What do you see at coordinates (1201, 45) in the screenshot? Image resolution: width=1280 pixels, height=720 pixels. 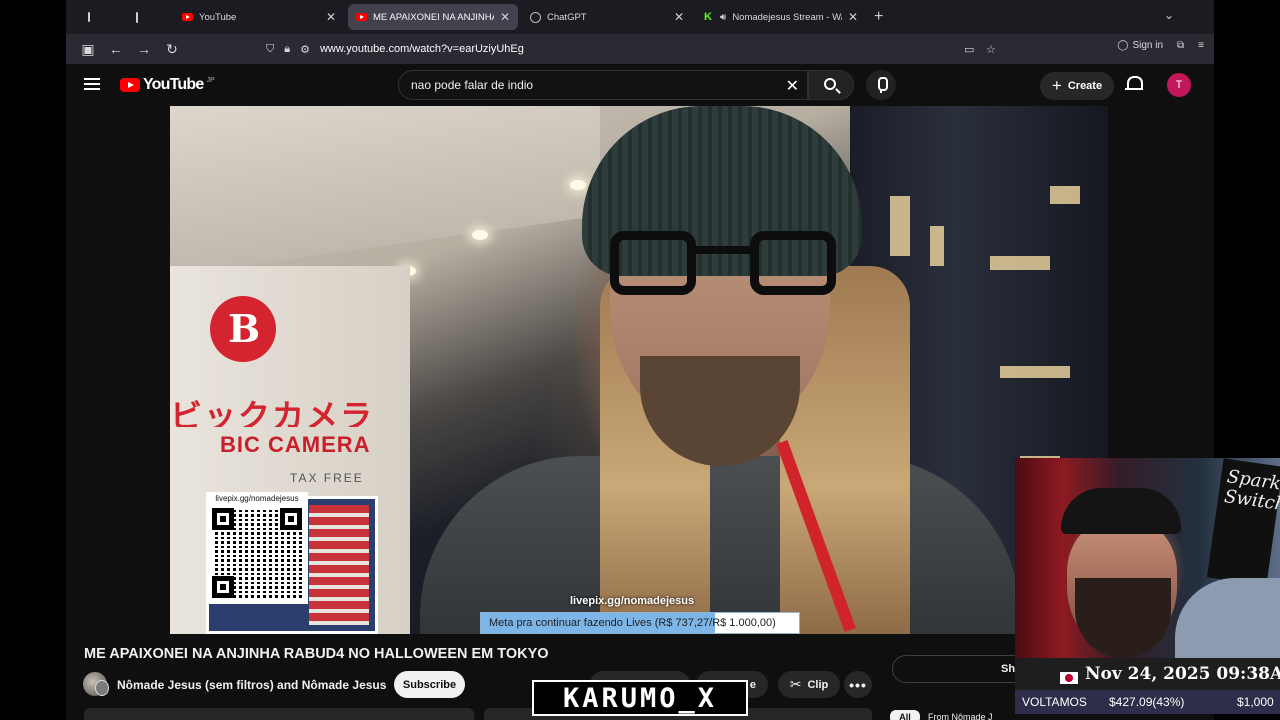 I see `menu-icon: ≡` at bounding box center [1201, 45].